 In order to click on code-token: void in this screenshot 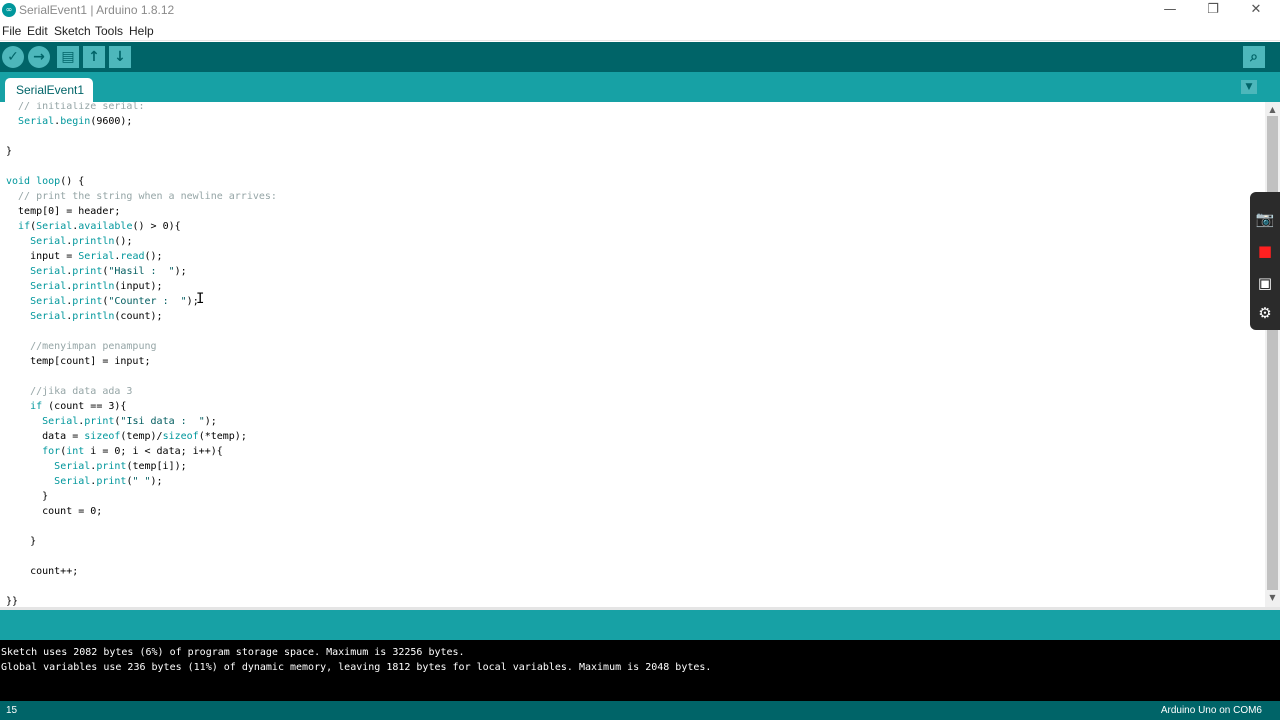, I will do `click(18, 181)`.